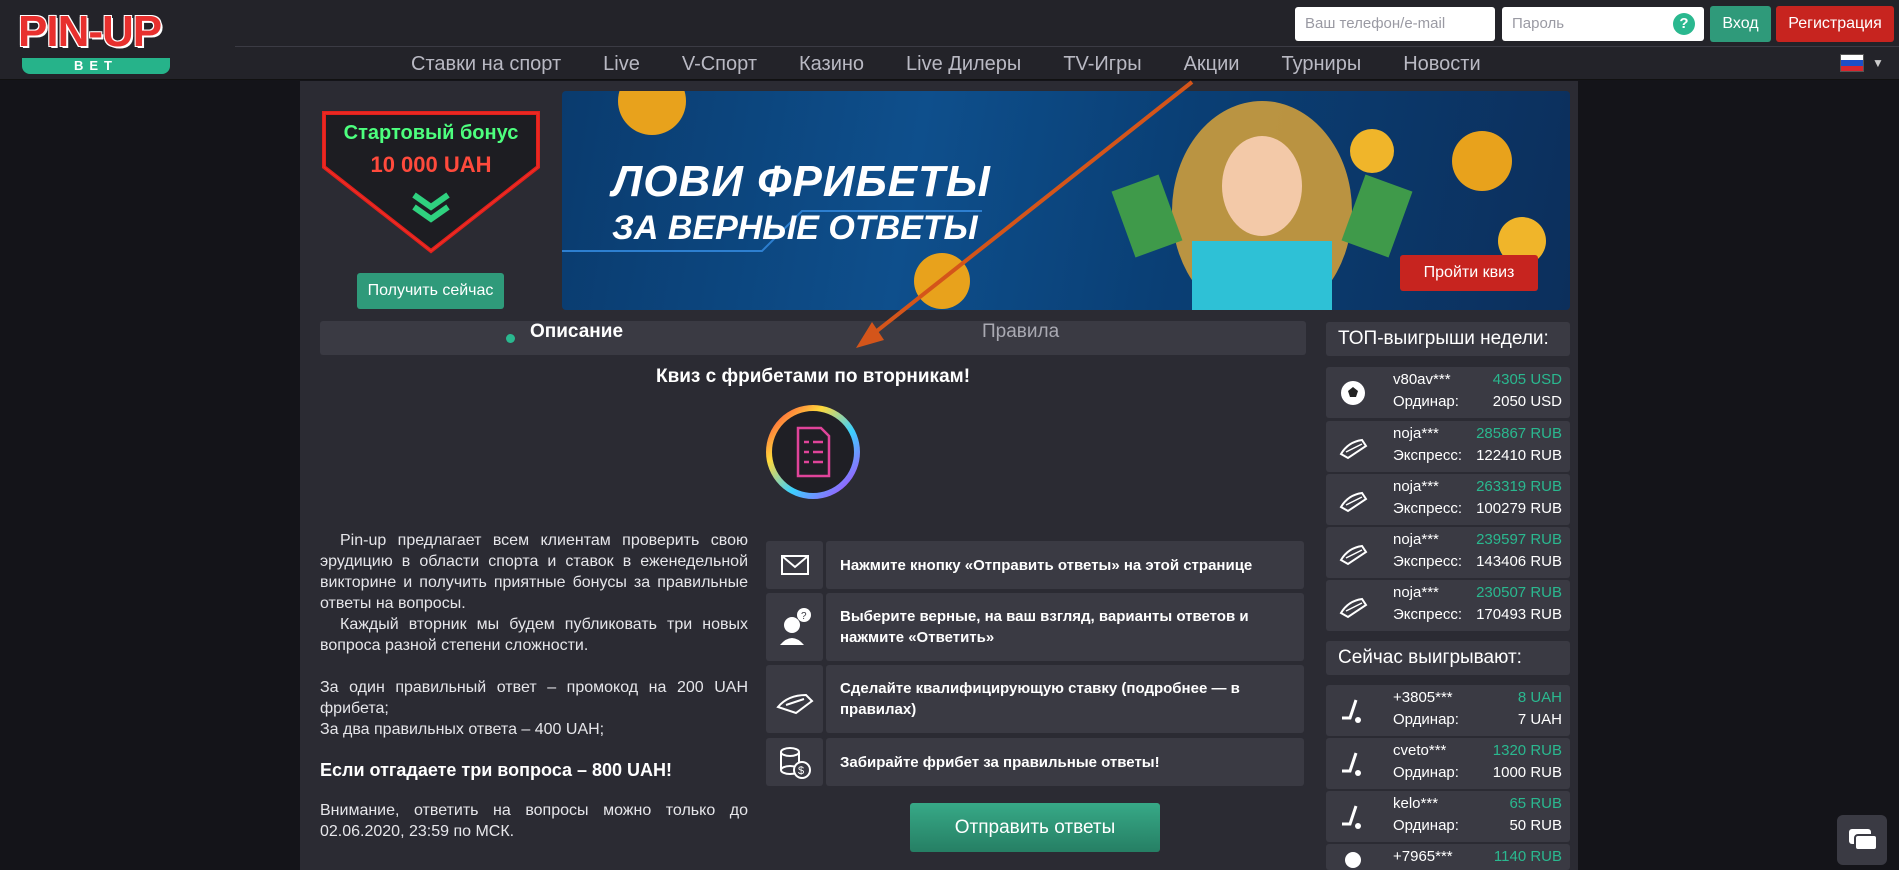 This screenshot has height=870, width=1899. What do you see at coordinates (813, 338) in the screenshot?
I see `quiz-tabs: Описание Правила` at bounding box center [813, 338].